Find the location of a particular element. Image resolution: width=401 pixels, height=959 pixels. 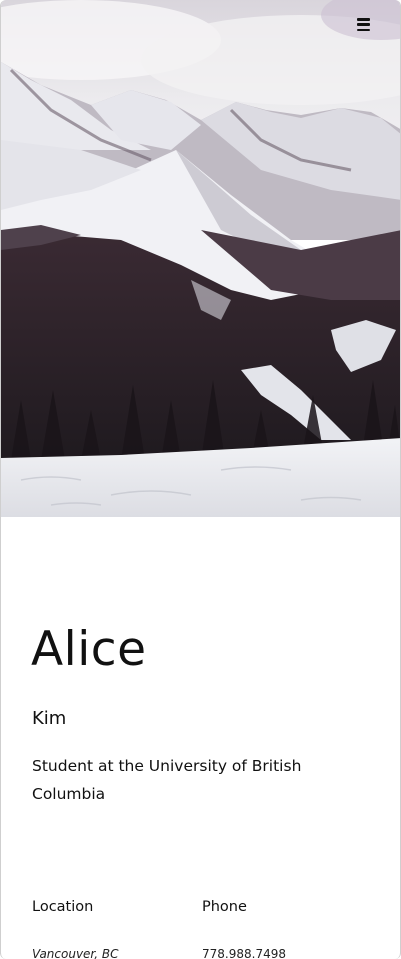

phone-value: 778.988.7498 is located at coordinates (244, 953).